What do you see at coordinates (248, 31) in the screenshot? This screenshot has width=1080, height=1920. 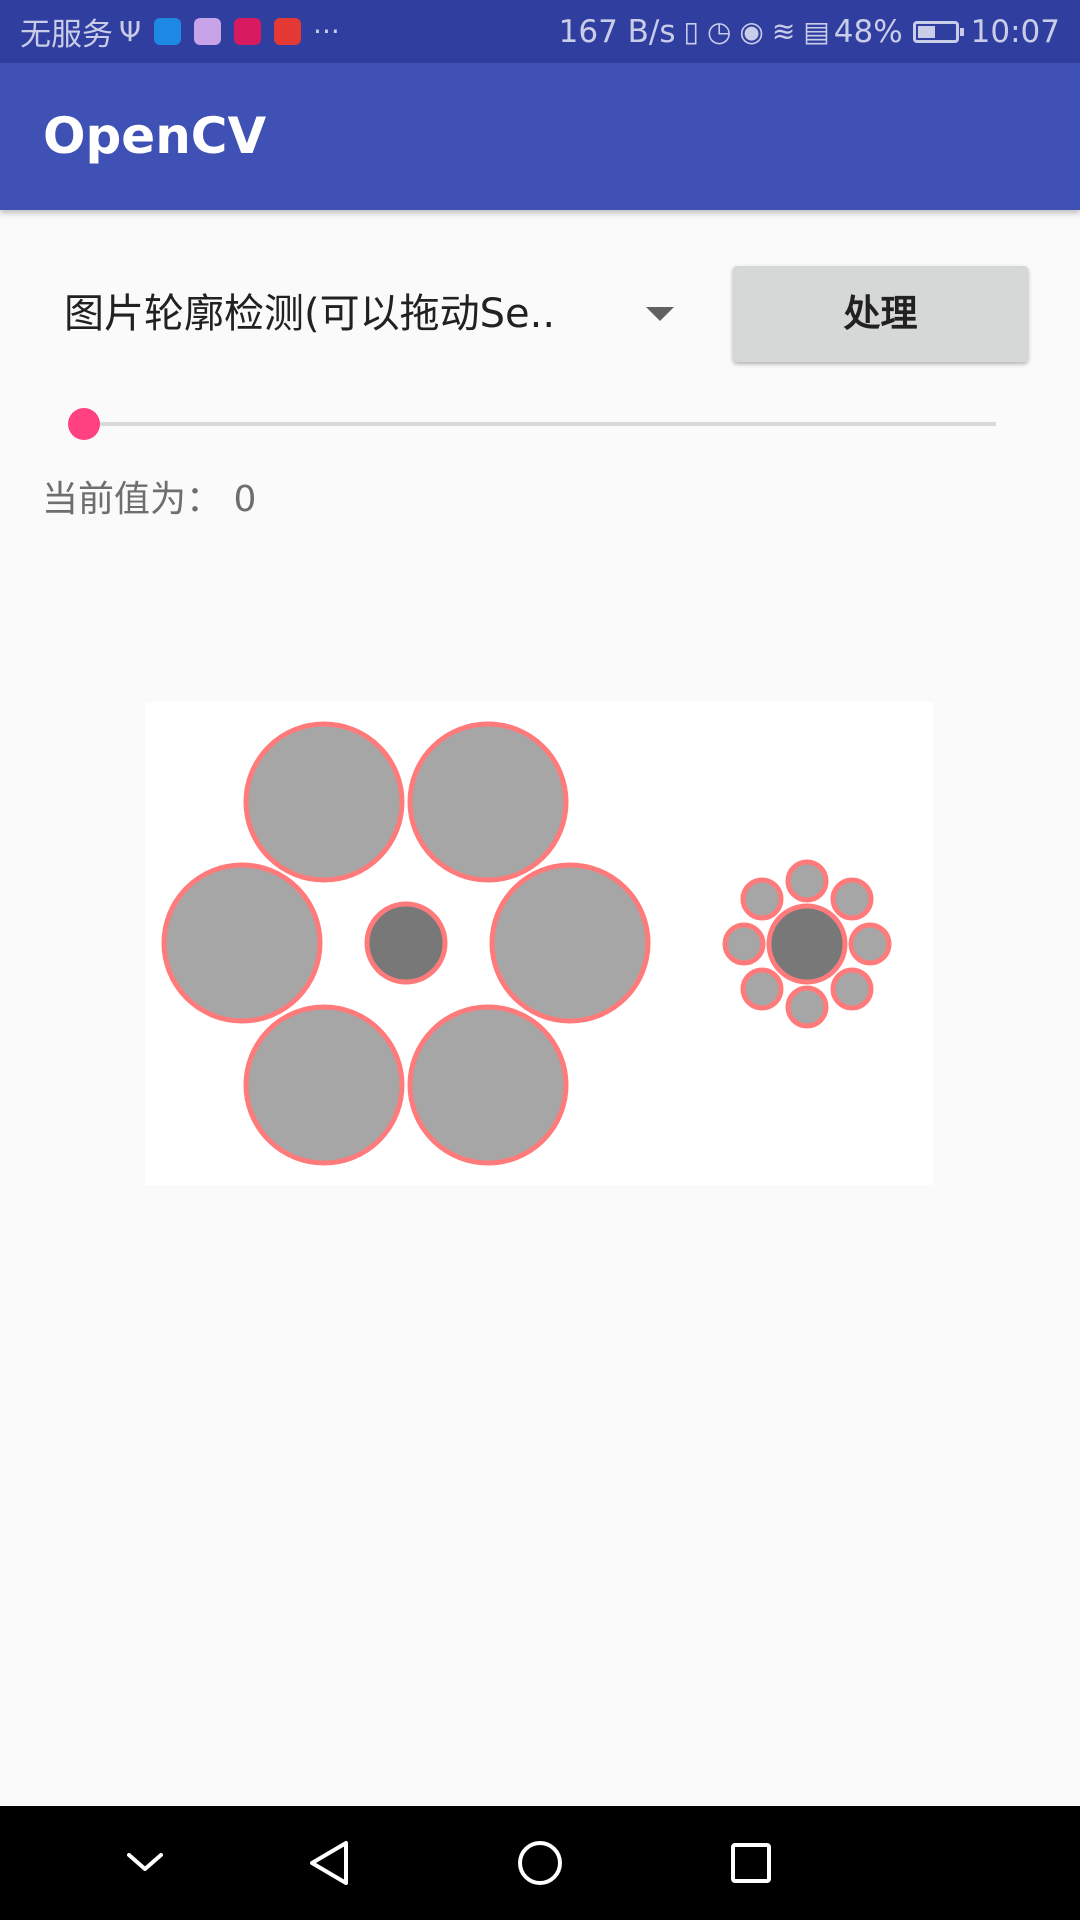 I see `huawei-app-icon` at bounding box center [248, 31].